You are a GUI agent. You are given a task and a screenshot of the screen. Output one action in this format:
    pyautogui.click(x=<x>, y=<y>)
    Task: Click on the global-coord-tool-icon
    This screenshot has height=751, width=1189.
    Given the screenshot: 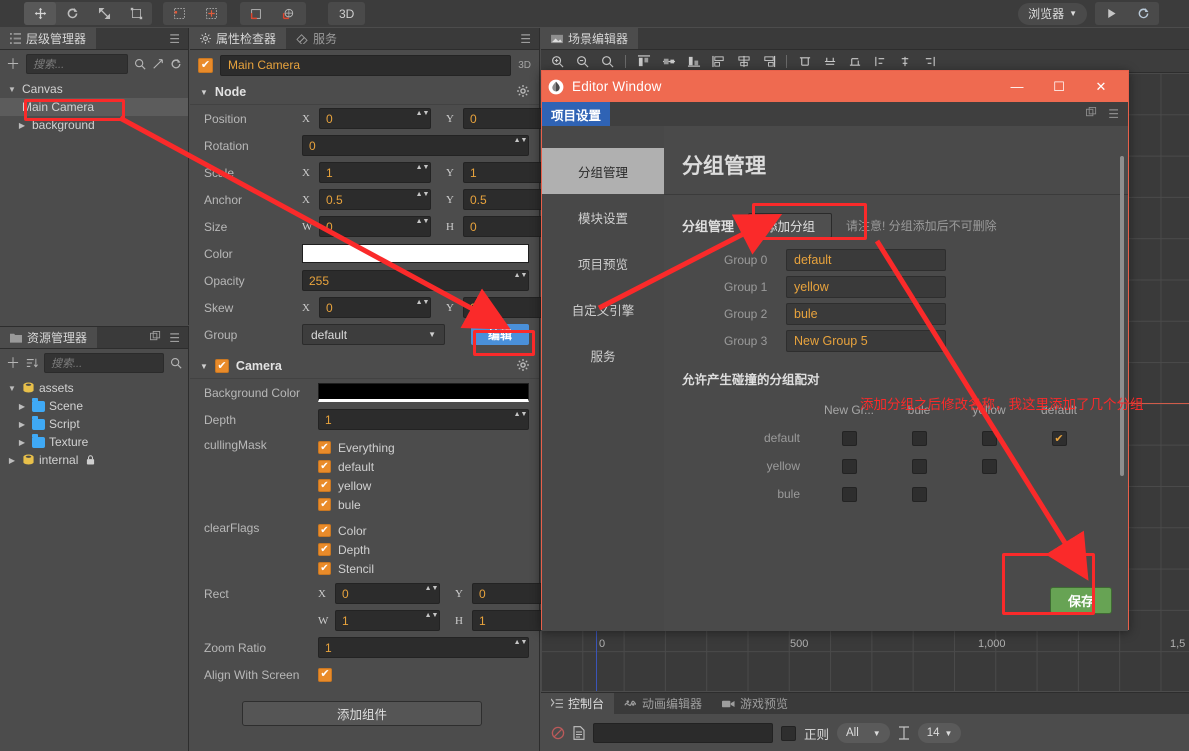 What is the action you would take?
    pyautogui.click(x=288, y=13)
    